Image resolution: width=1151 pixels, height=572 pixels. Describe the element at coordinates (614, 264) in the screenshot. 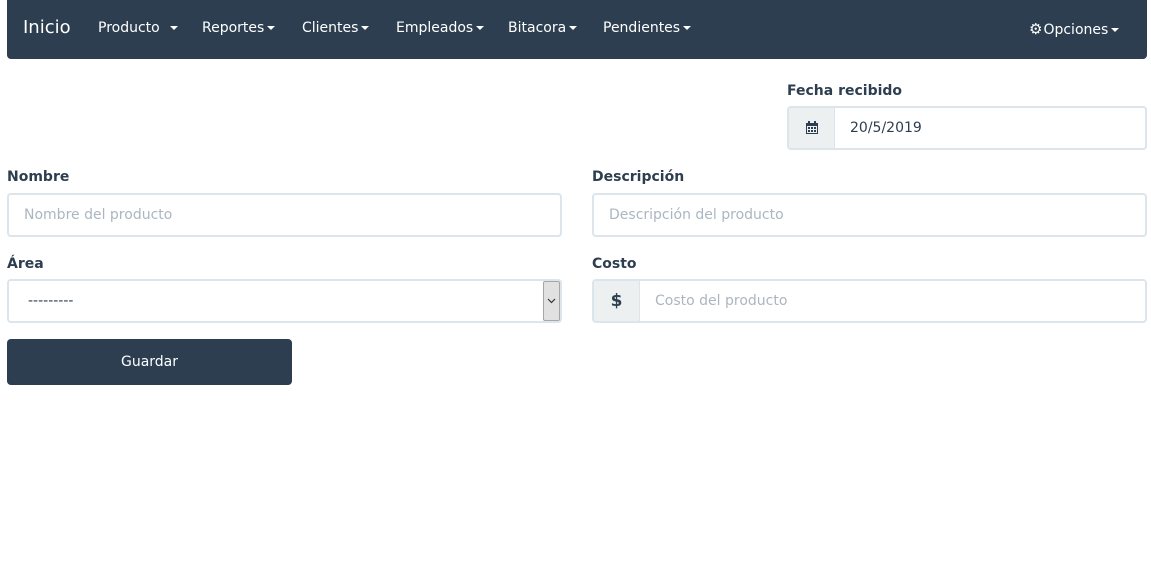

I see `costo-label: Costo` at that location.